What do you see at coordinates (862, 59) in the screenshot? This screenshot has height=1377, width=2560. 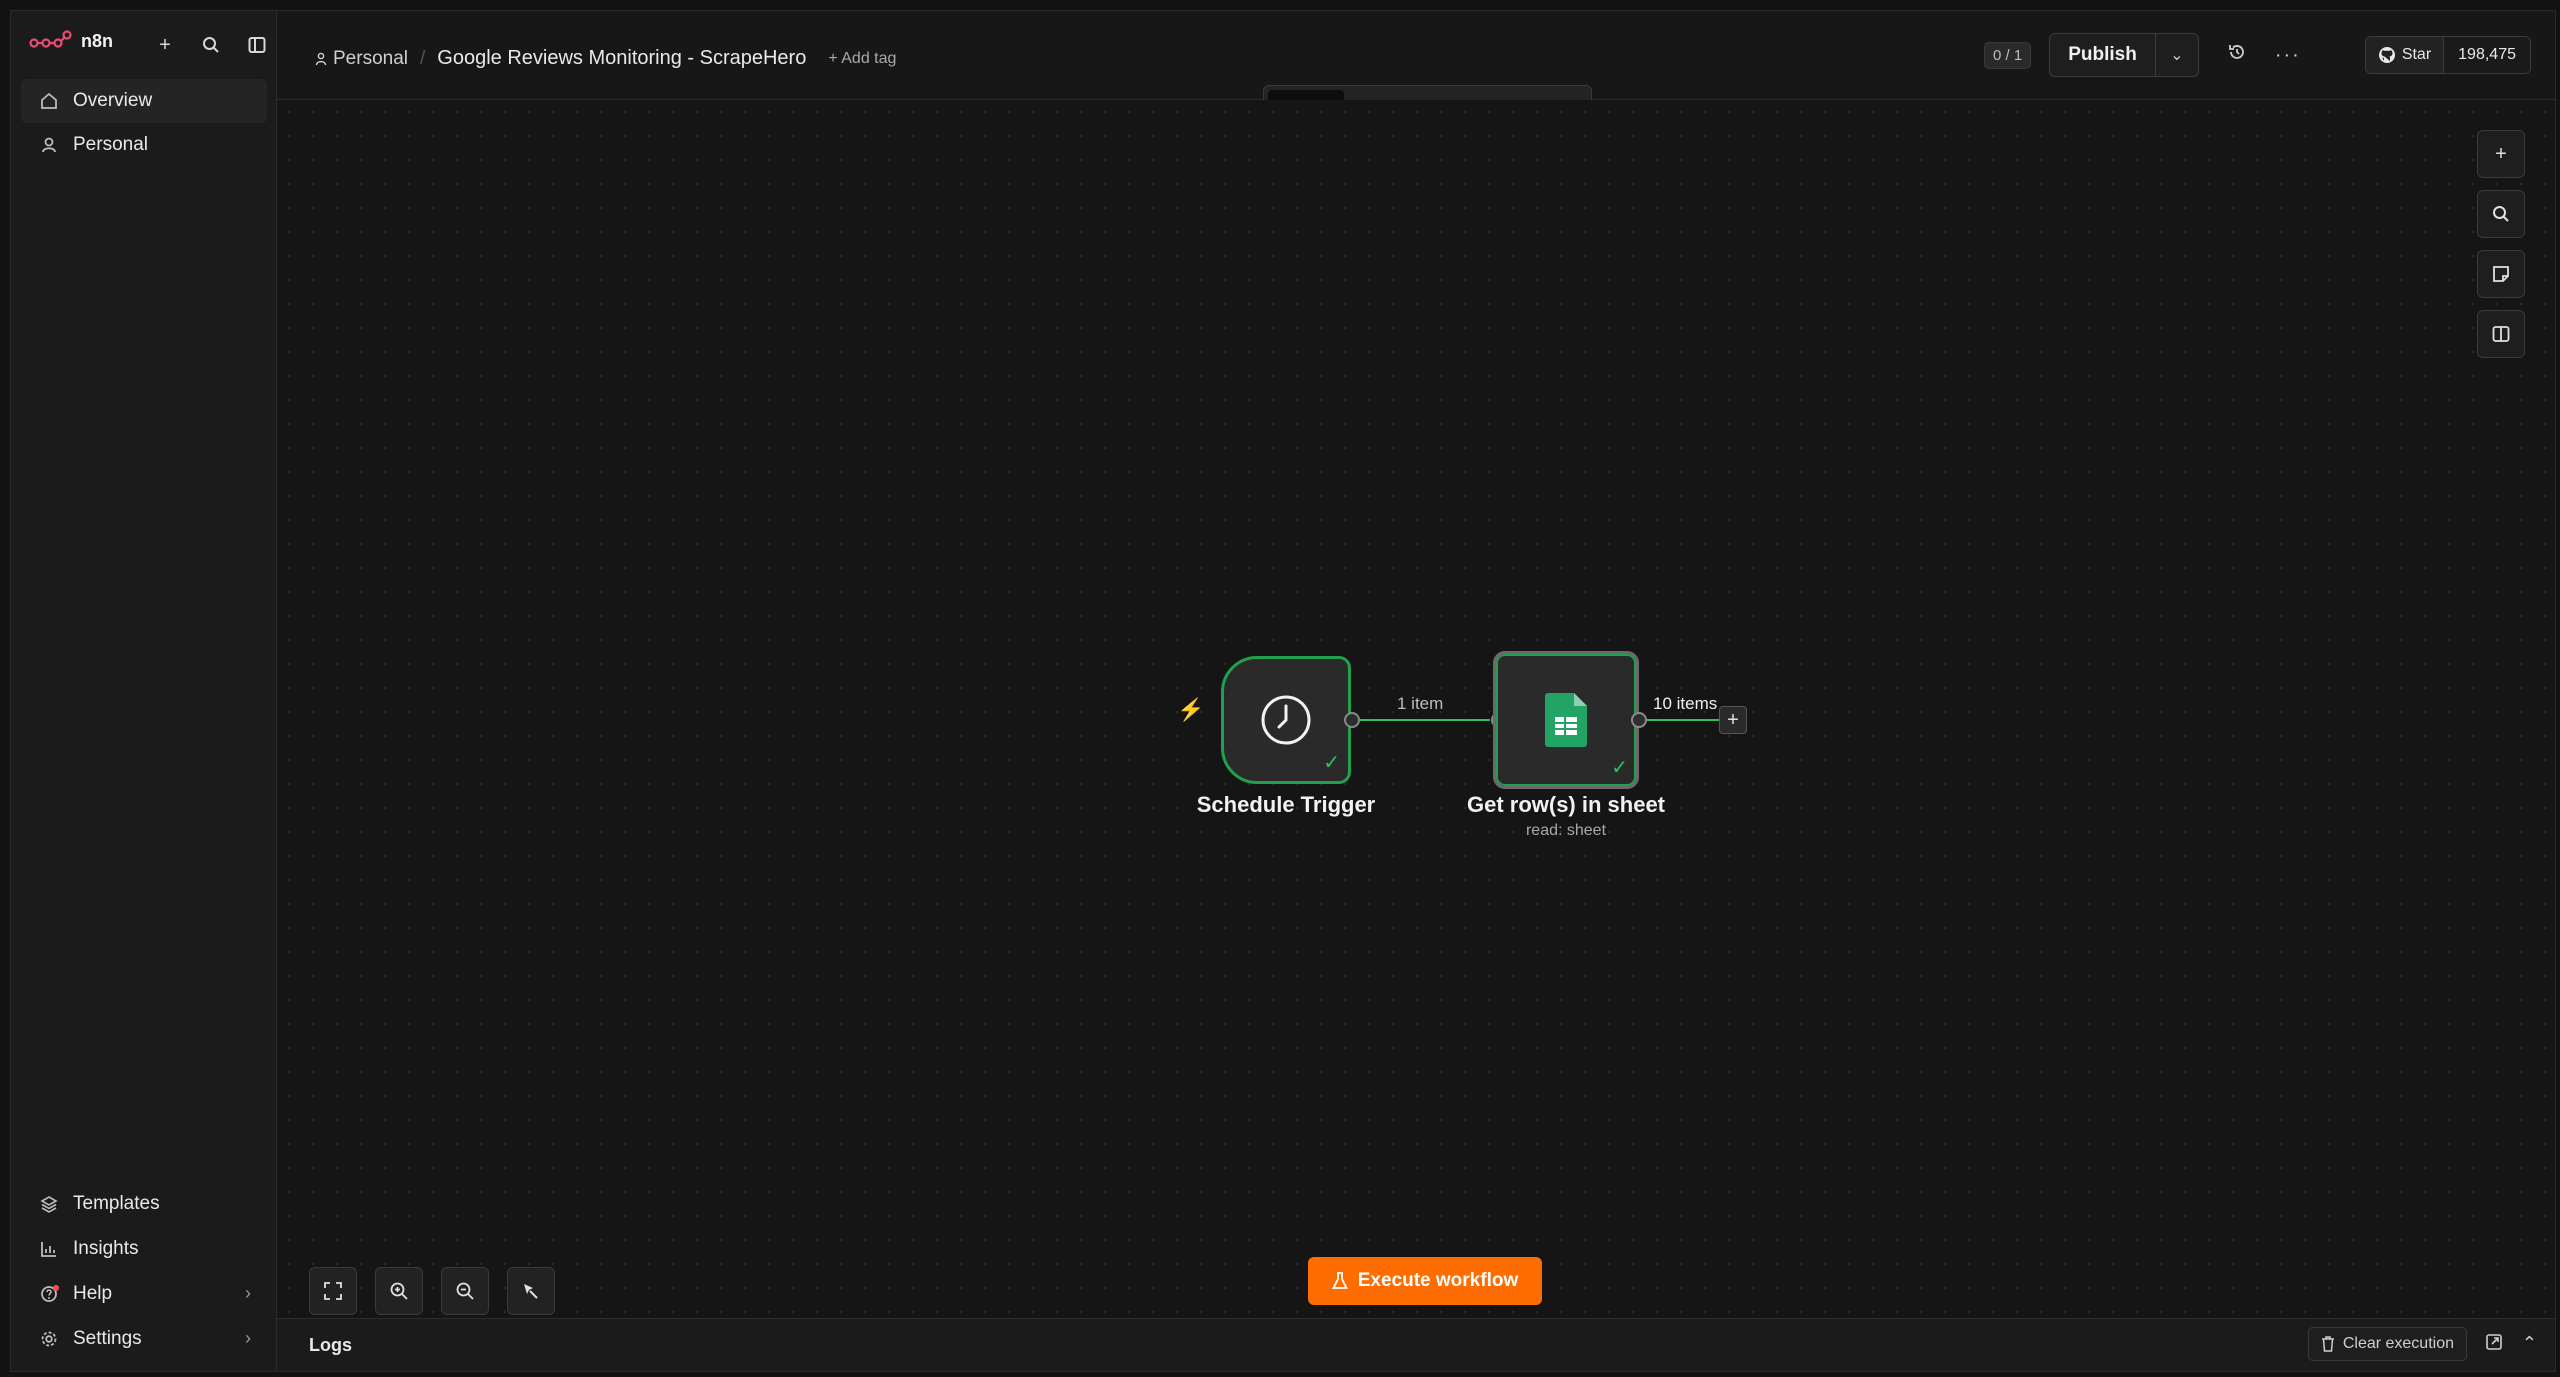 I see `add-tag-button: + Add tag` at bounding box center [862, 59].